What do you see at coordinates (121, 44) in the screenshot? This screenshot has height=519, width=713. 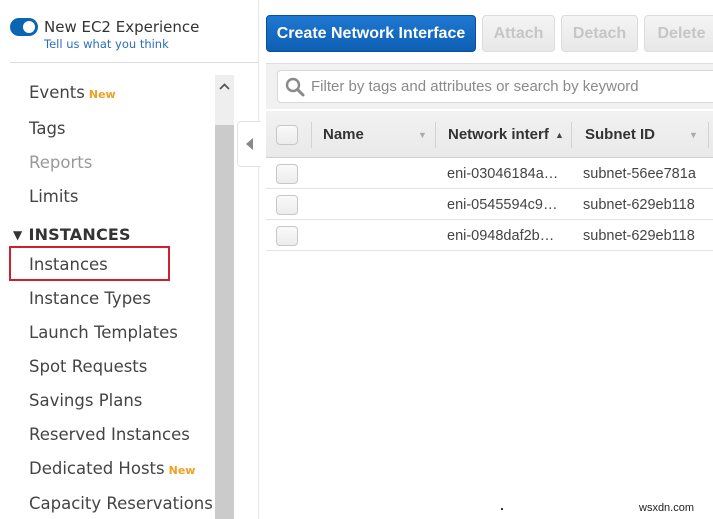 I see `feedback-link: Tell us what you think` at bounding box center [121, 44].